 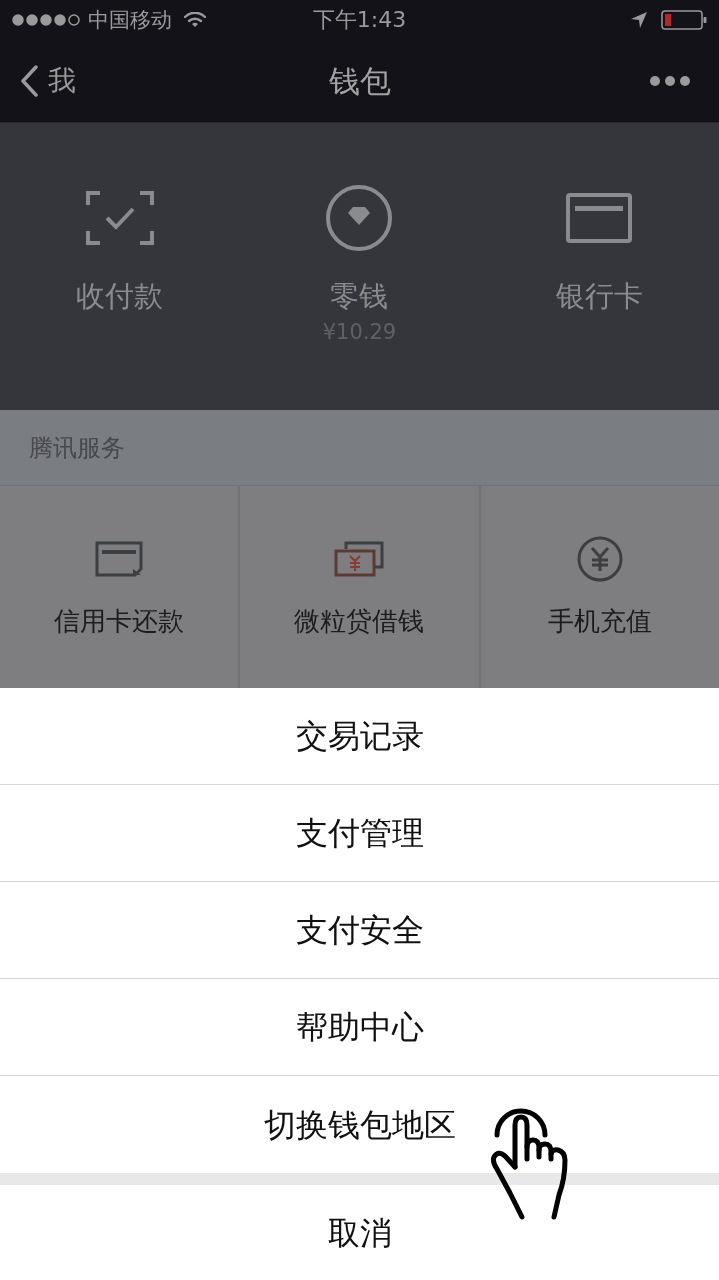 What do you see at coordinates (359, 587) in the screenshot?
I see `service-tile: 微粒贷借钱` at bounding box center [359, 587].